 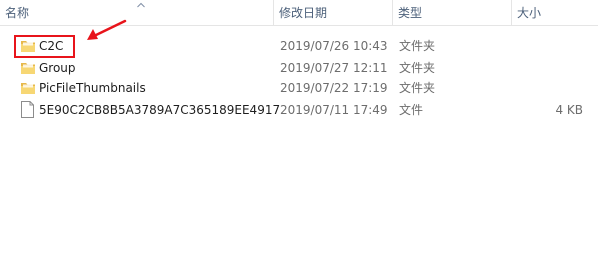 What do you see at coordinates (529, 13) in the screenshot?
I see `column-header-size-label: 大小` at bounding box center [529, 13].